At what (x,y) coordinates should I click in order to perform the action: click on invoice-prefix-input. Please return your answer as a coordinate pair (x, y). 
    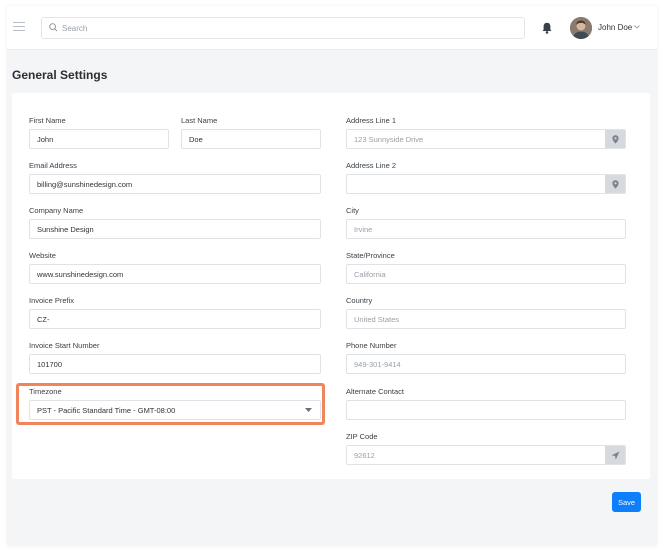
    Looking at the image, I should click on (175, 319).